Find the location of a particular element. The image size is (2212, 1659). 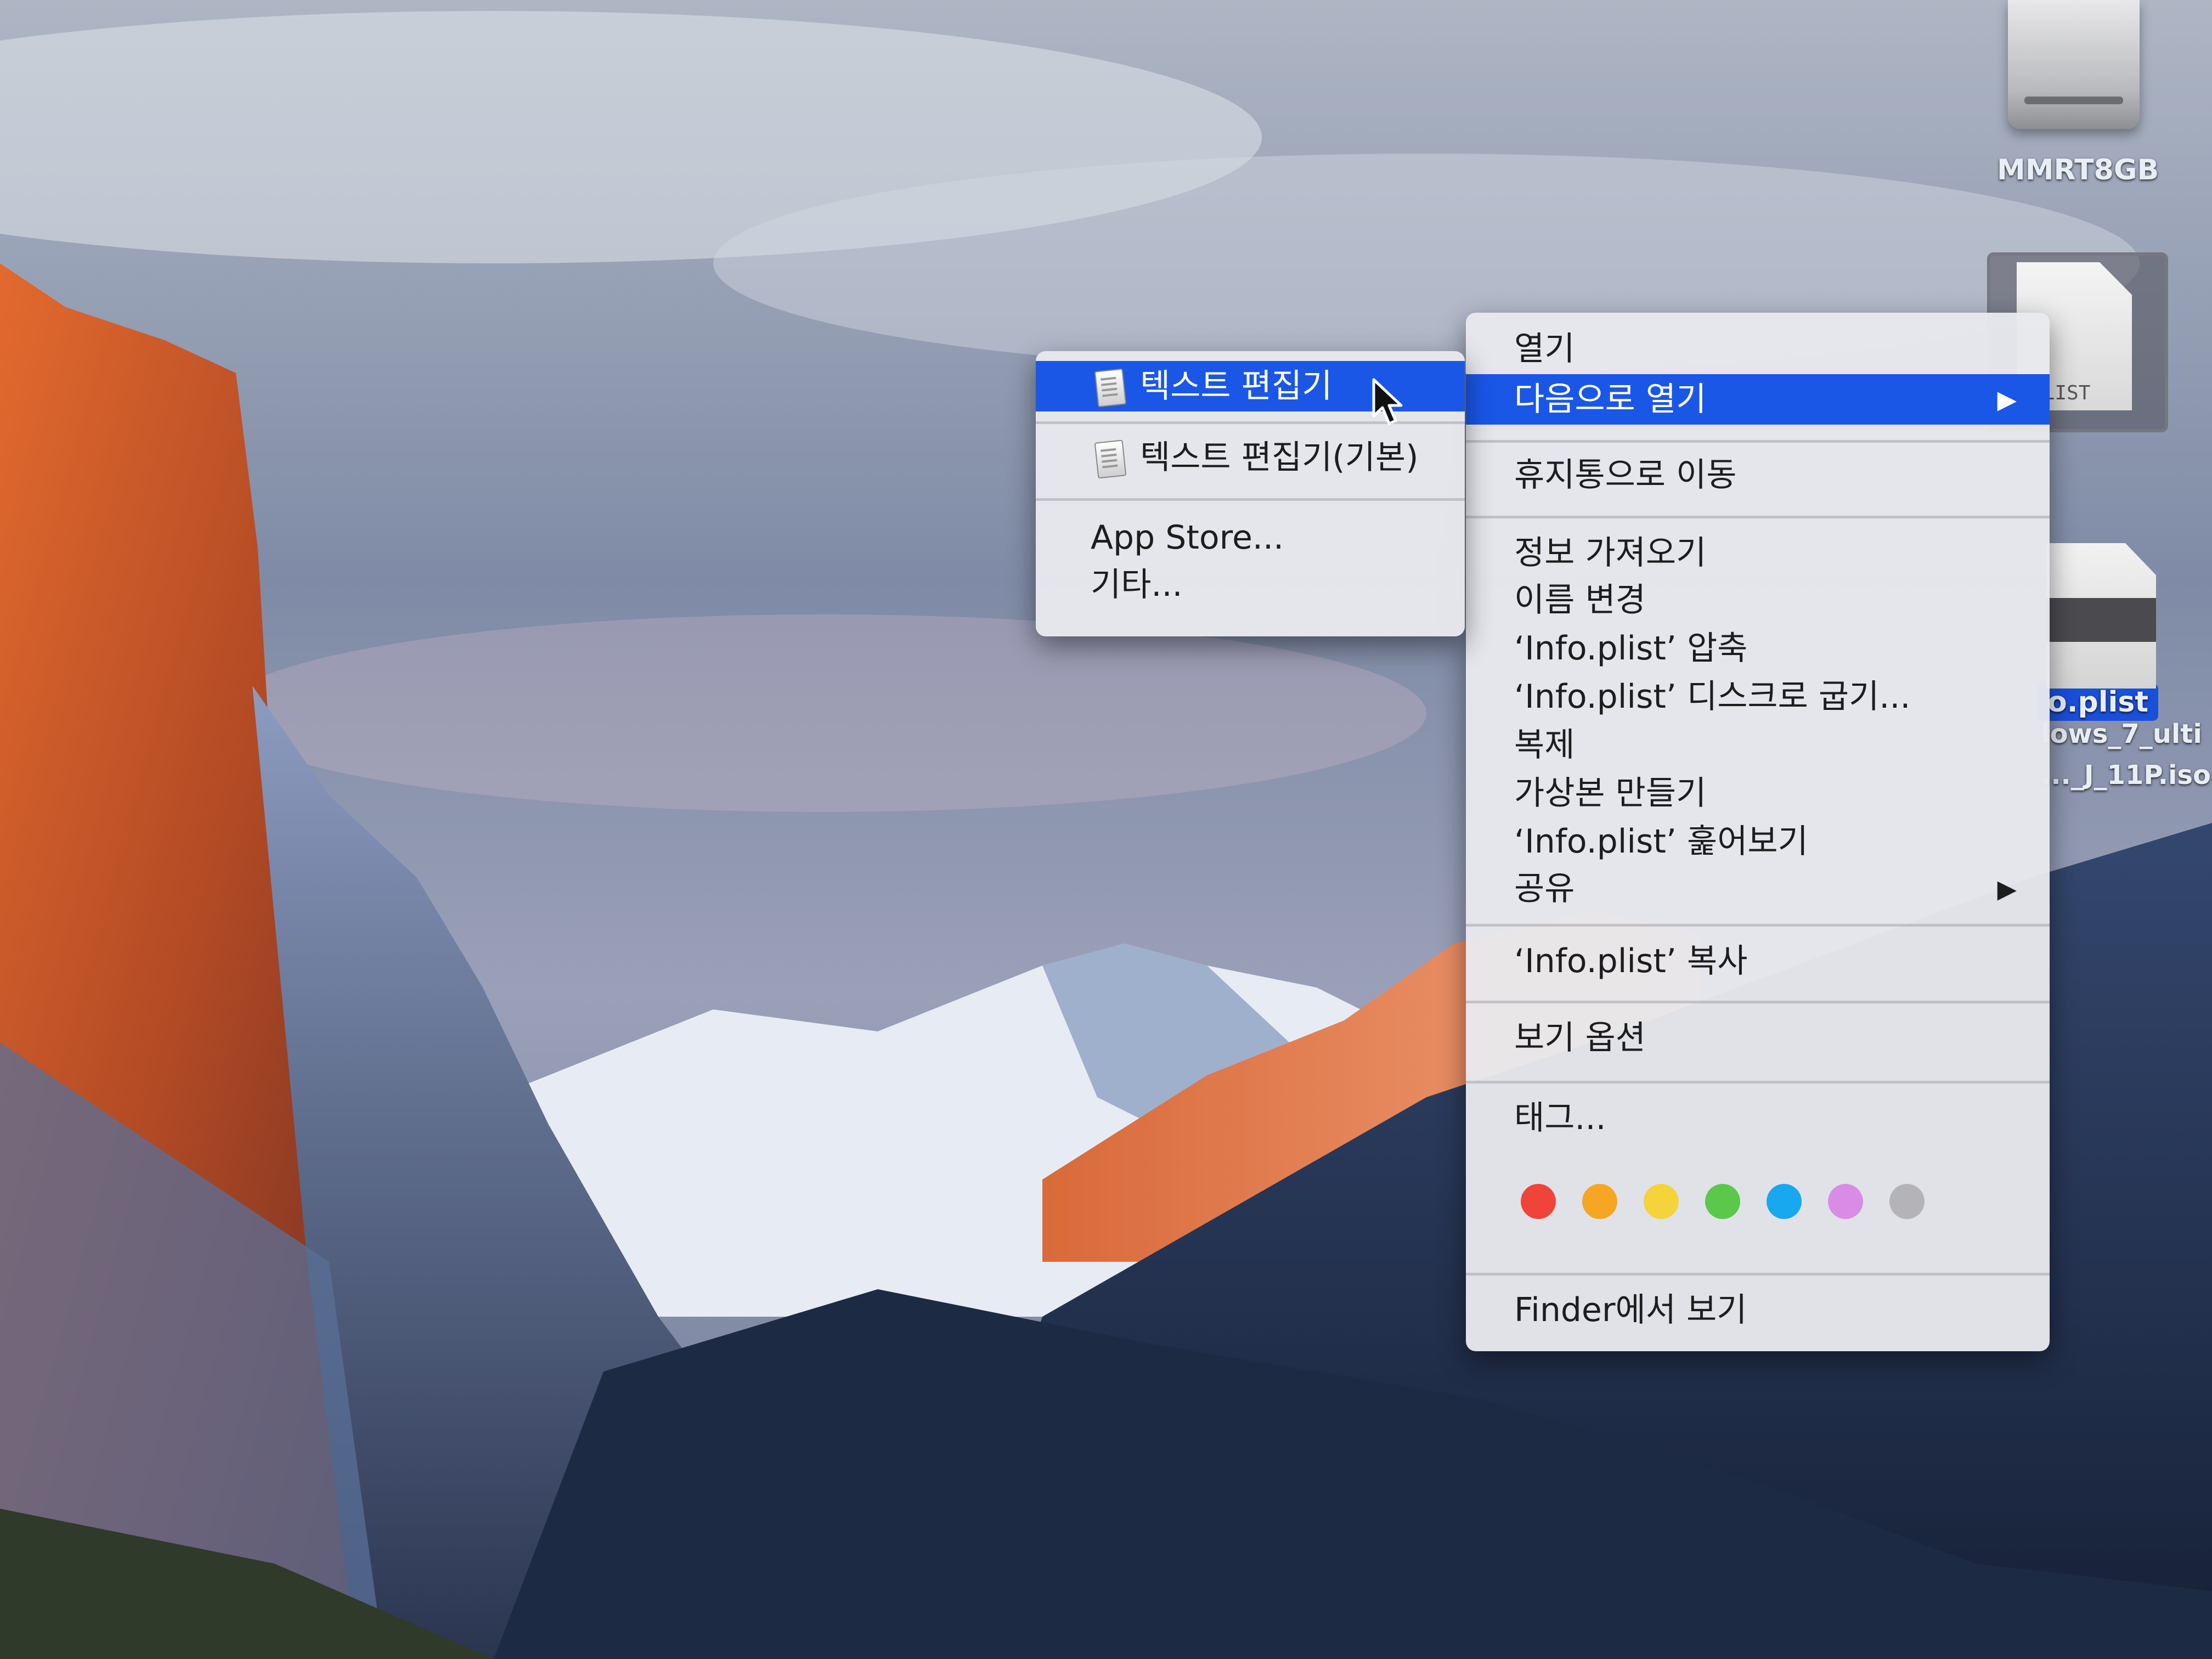

desktop-icon-iso: lows_7_ulti ..._J_11P.iso is located at coordinates (2121, 685).